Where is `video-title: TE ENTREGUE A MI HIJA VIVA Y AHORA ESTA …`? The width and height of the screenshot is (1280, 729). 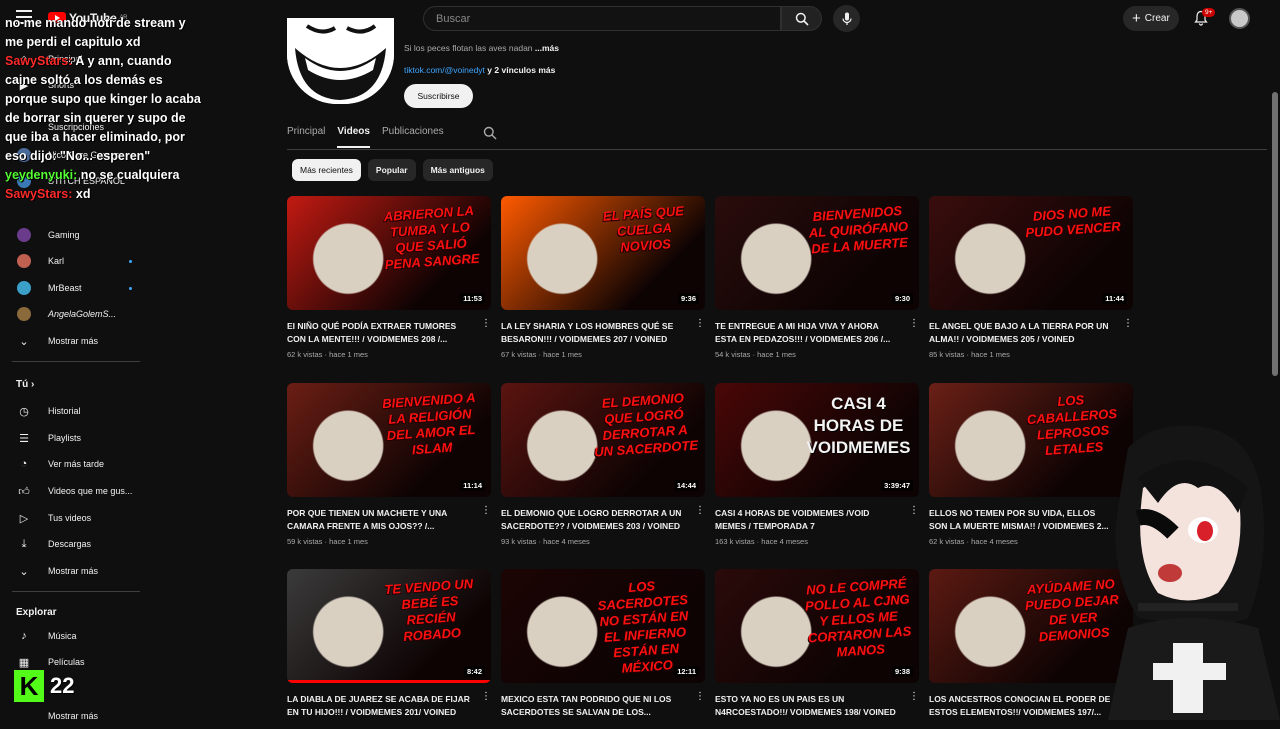
video-title: TE ENTREGUE A MI HIJA VIVA Y AHORA ESTA … is located at coordinates (807, 333).